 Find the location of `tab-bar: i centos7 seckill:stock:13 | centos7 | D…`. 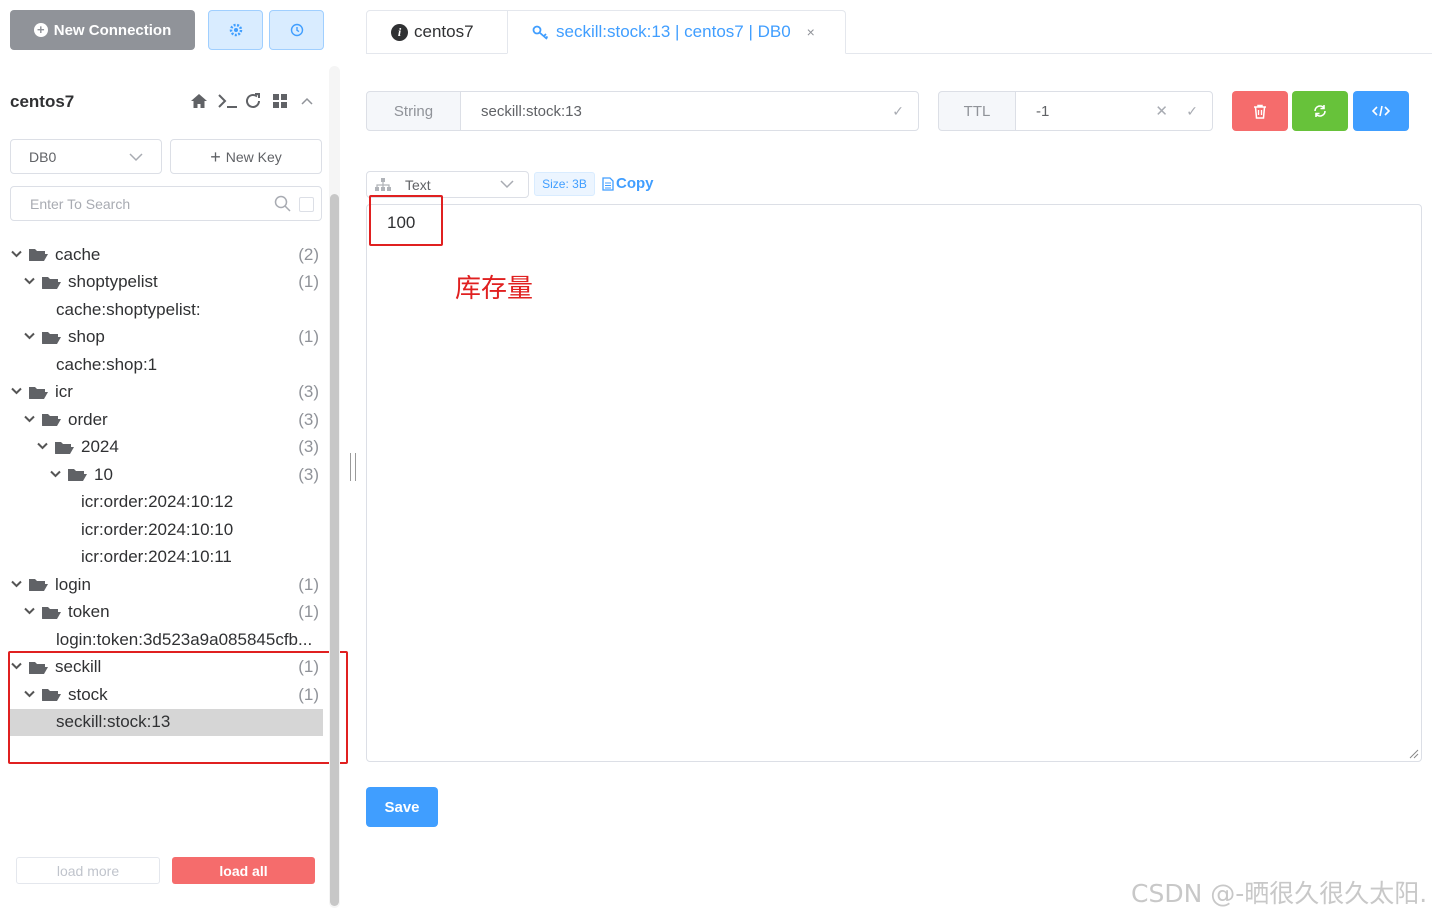

tab-bar: i centos7 seckill:stock:13 | centos7 | D… is located at coordinates (899, 32).